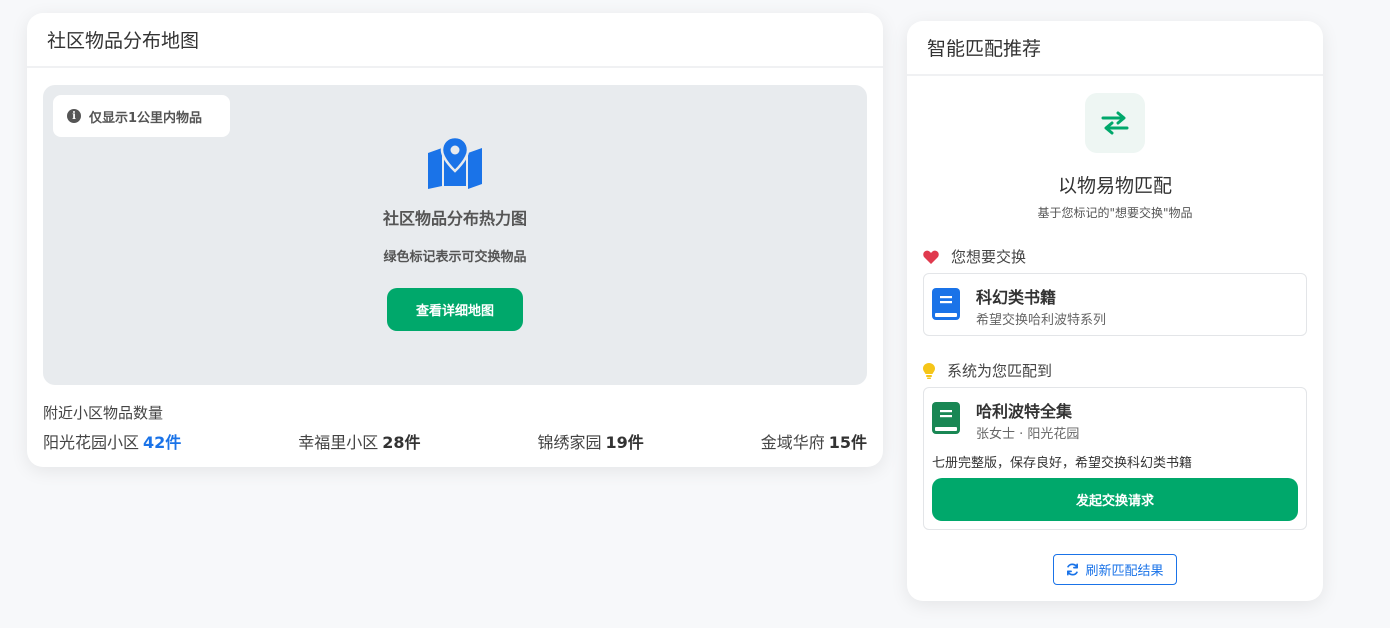  I want to click on refresh-icon, so click(1073, 569).